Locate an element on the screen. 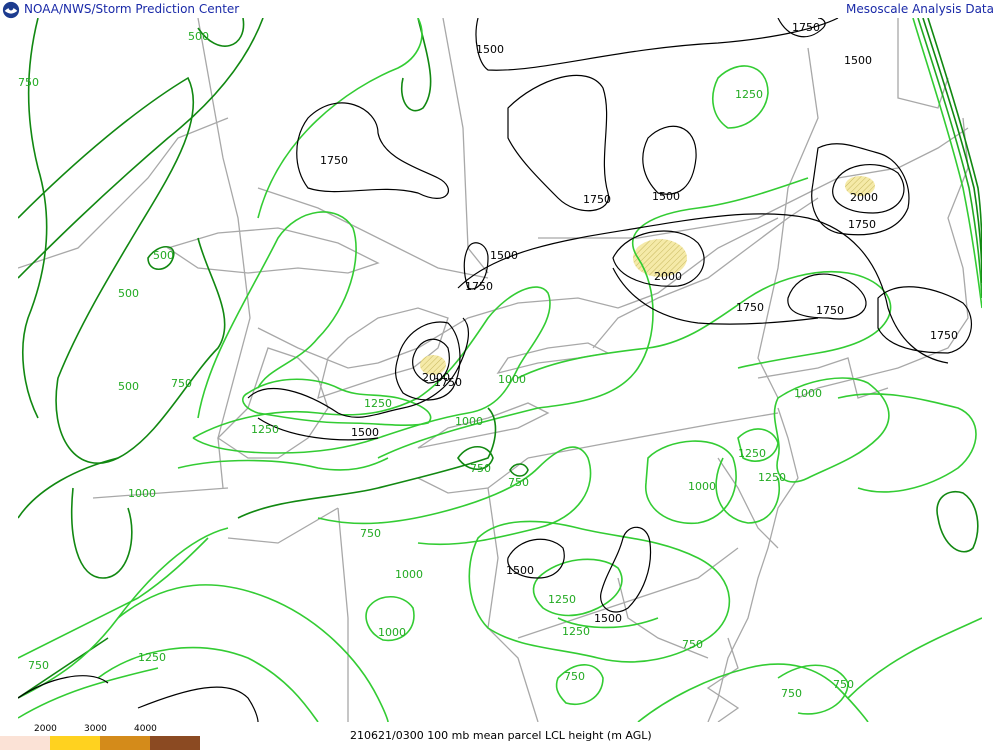 The image size is (1000, 750). legend-label: 2000 is located at coordinates (45, 729).